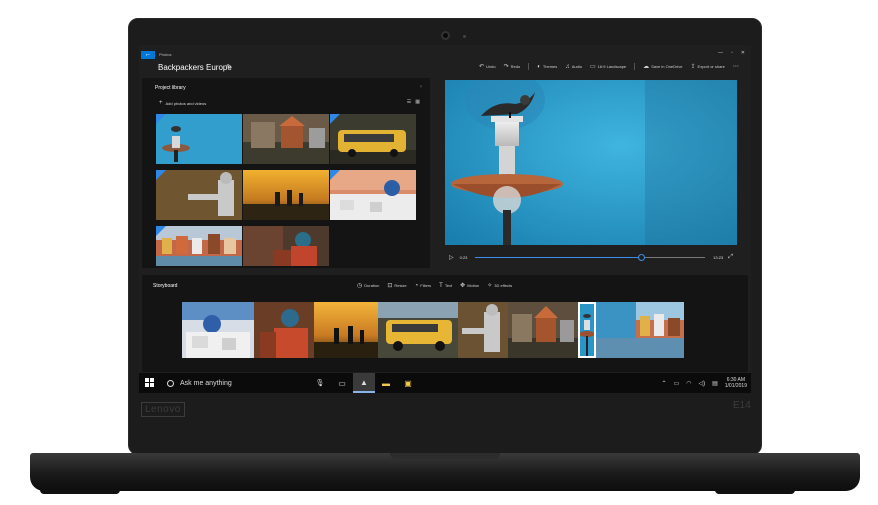 This screenshot has width=878, height=505. What do you see at coordinates (711, 66) in the screenshot?
I see `export-share-label: Export or share` at bounding box center [711, 66].